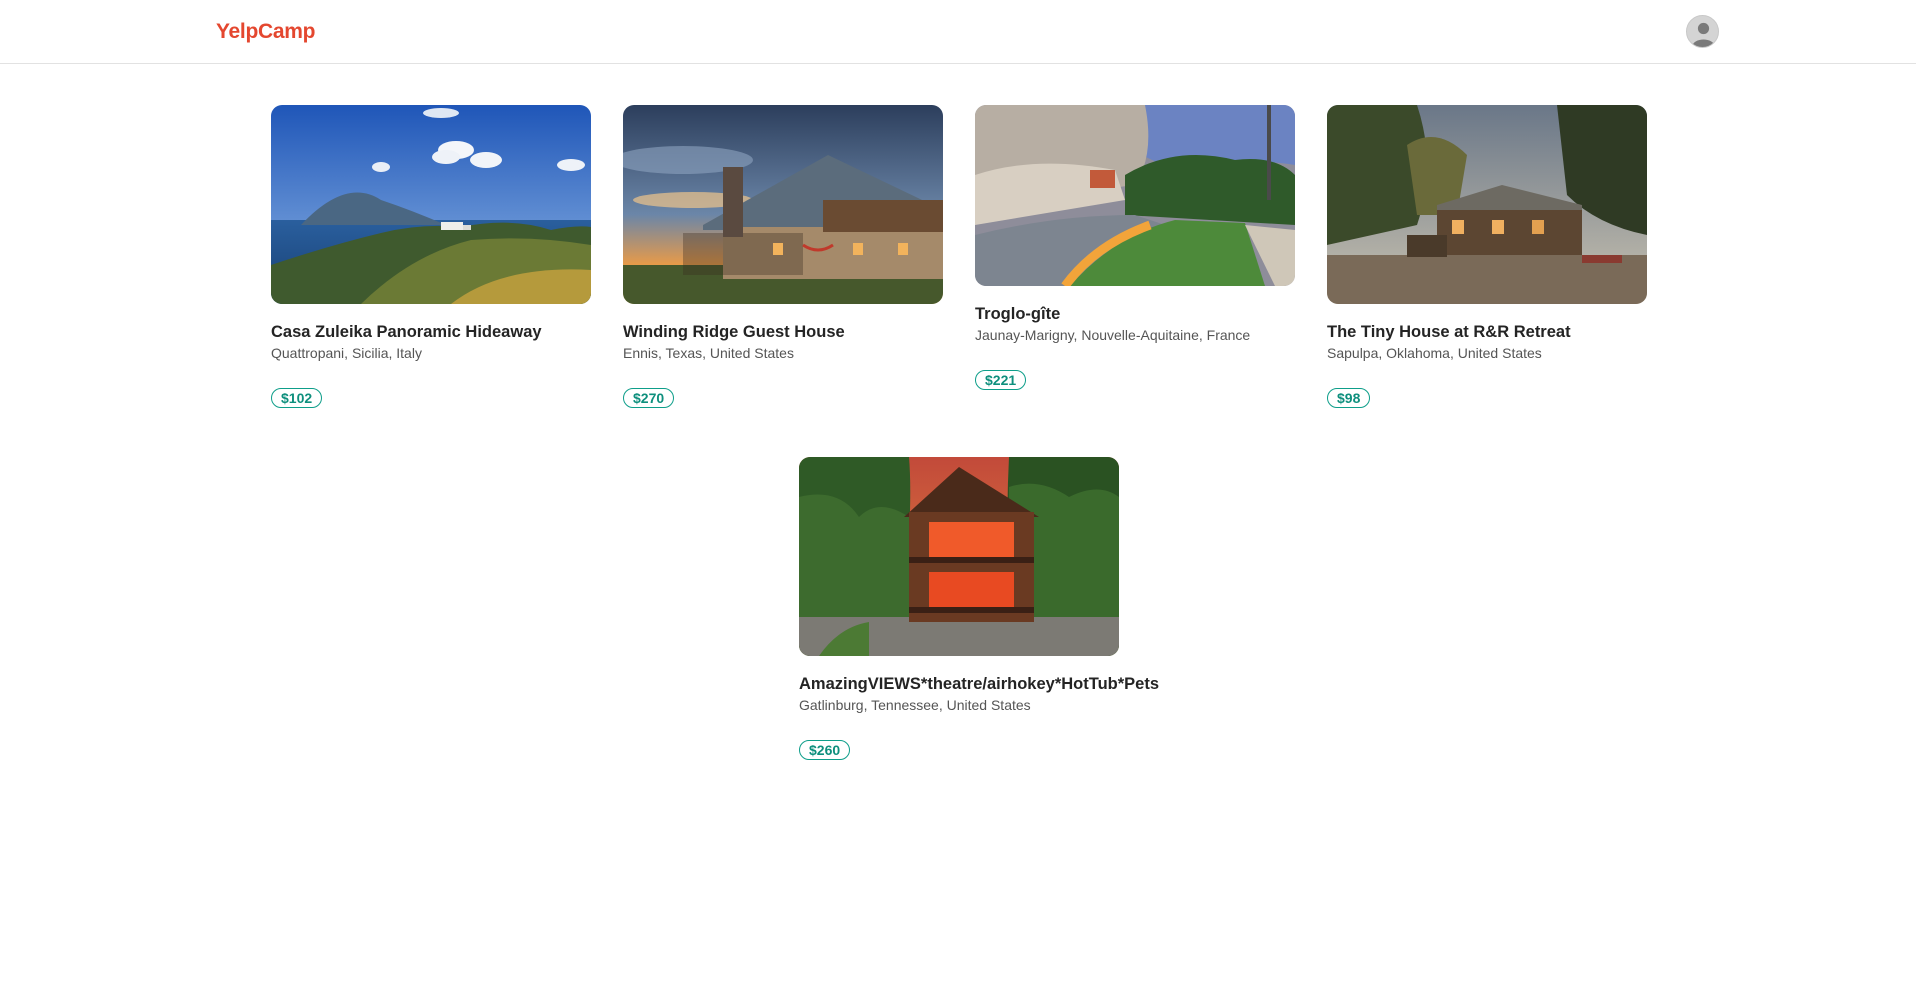 This screenshot has width=1916, height=995. I want to click on listing-location: Ennis, Texas, United States, so click(708, 353).